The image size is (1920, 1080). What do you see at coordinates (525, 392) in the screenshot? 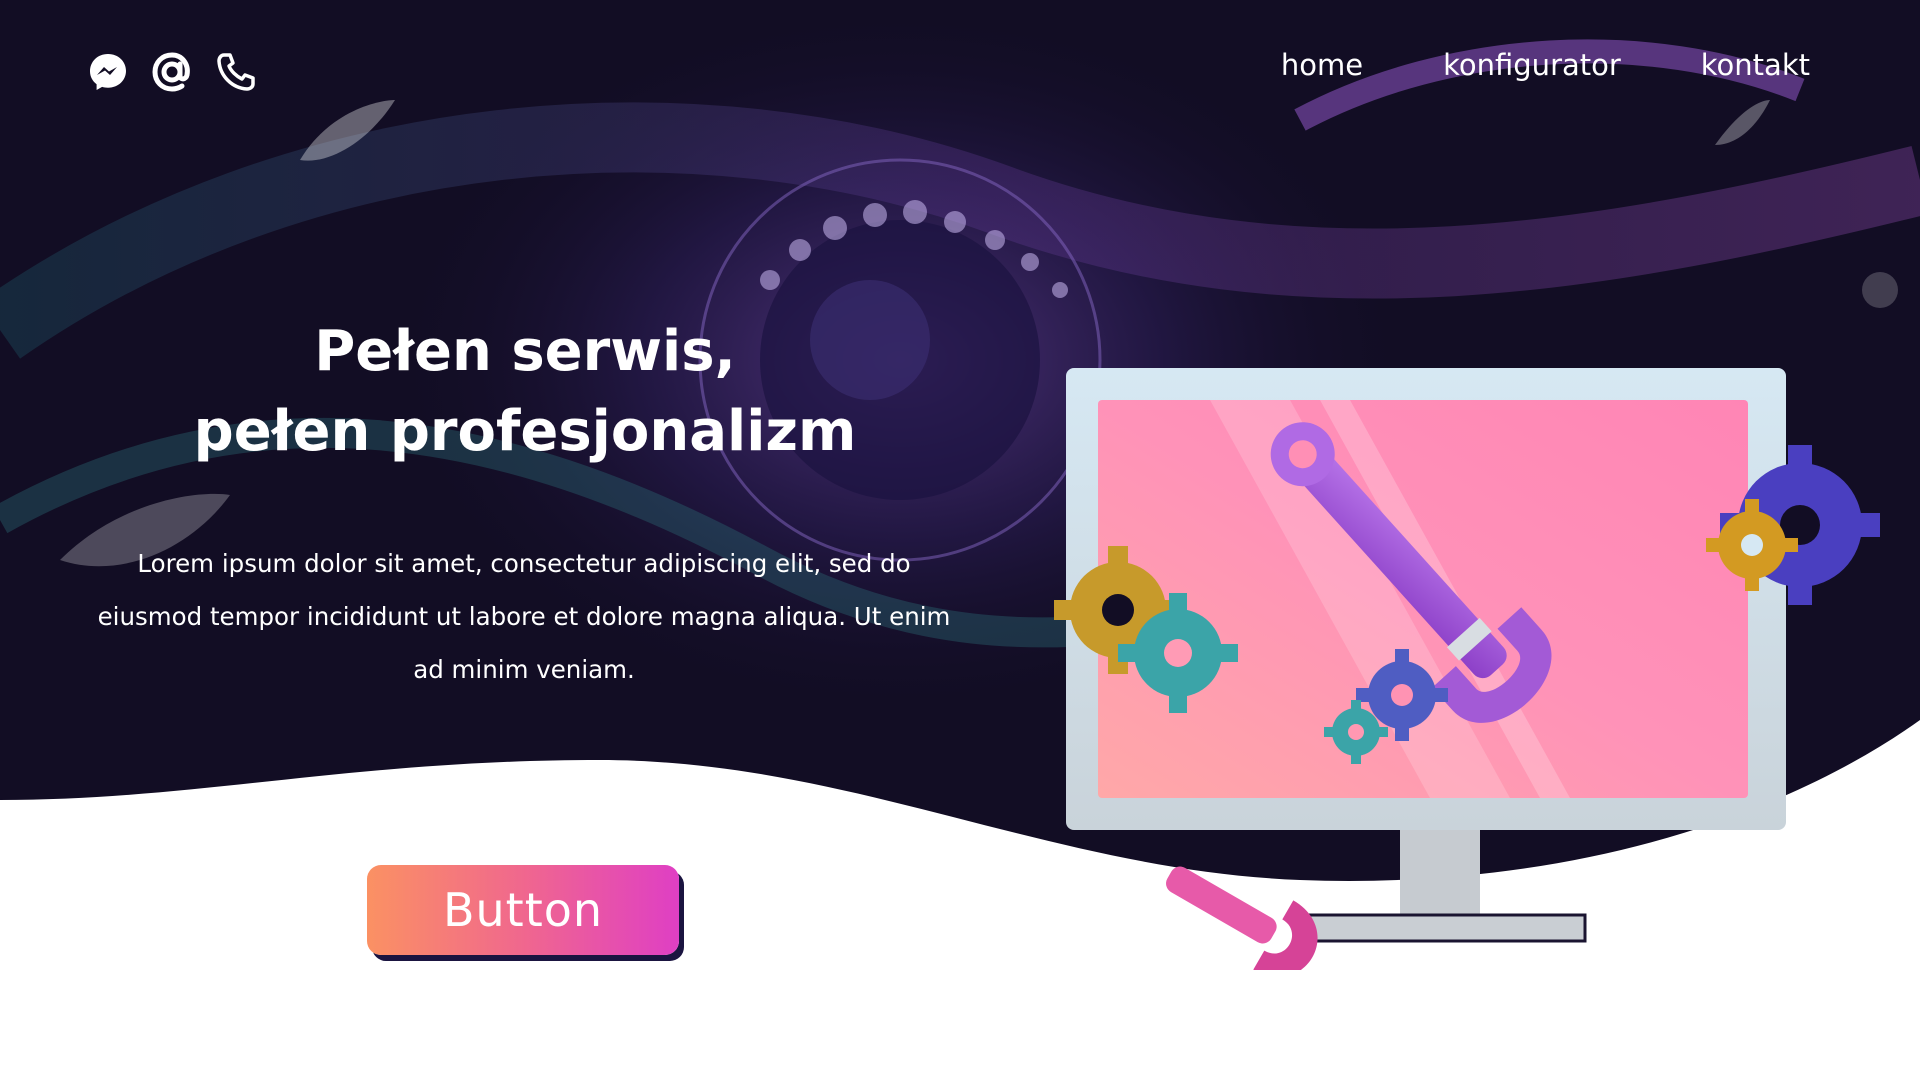
I see `hero-title: Pełen serwis, pełen profesjonalizm` at bounding box center [525, 392].